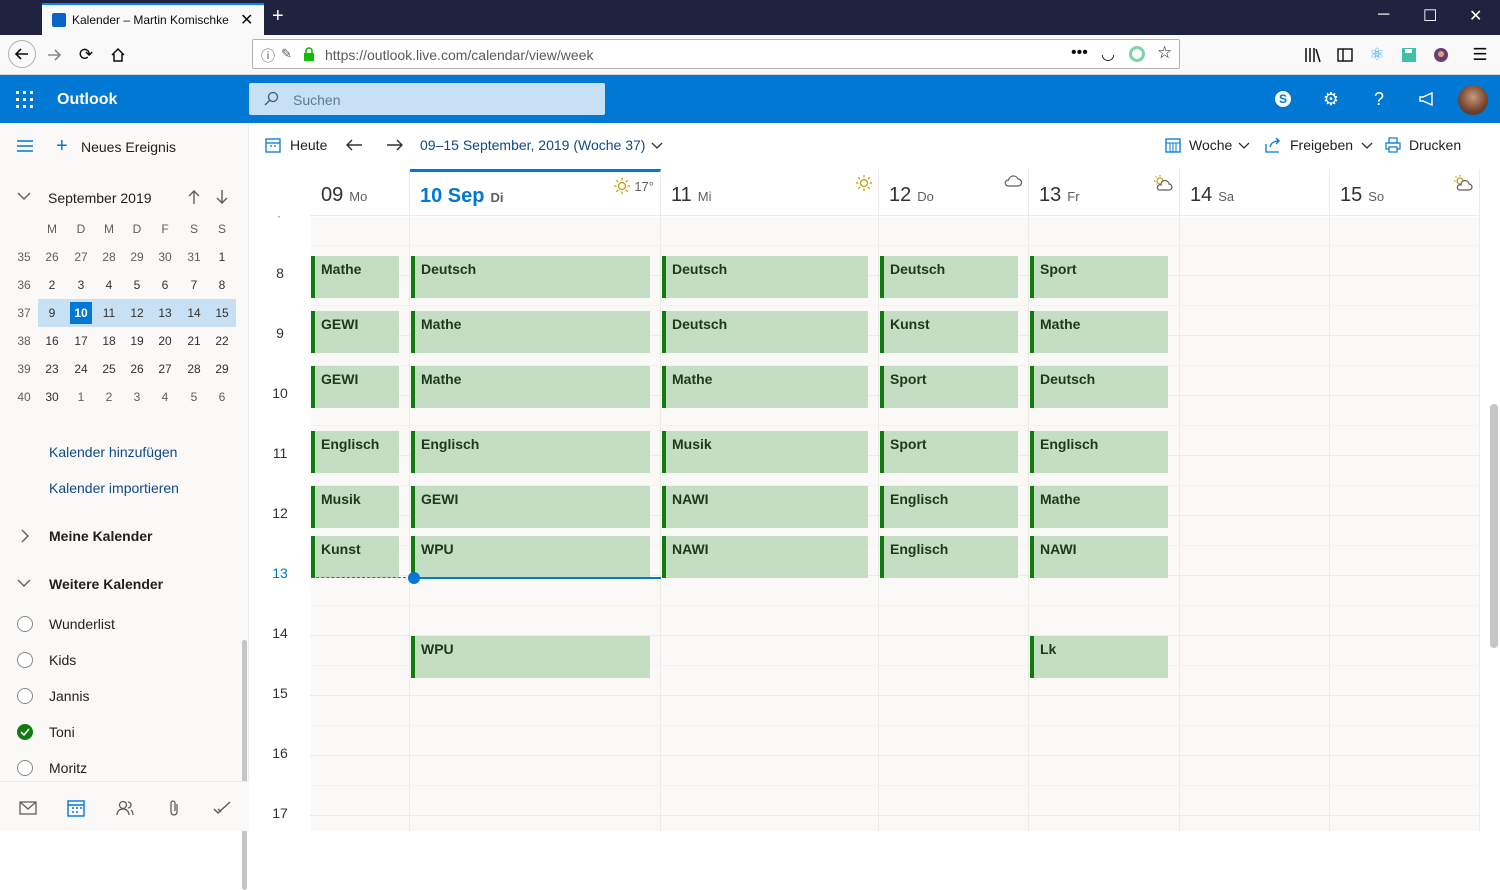 The height and width of the screenshot is (890, 1500). What do you see at coordinates (100, 536) in the screenshot?
I see `my-calendars-section: Meine Kalender` at bounding box center [100, 536].